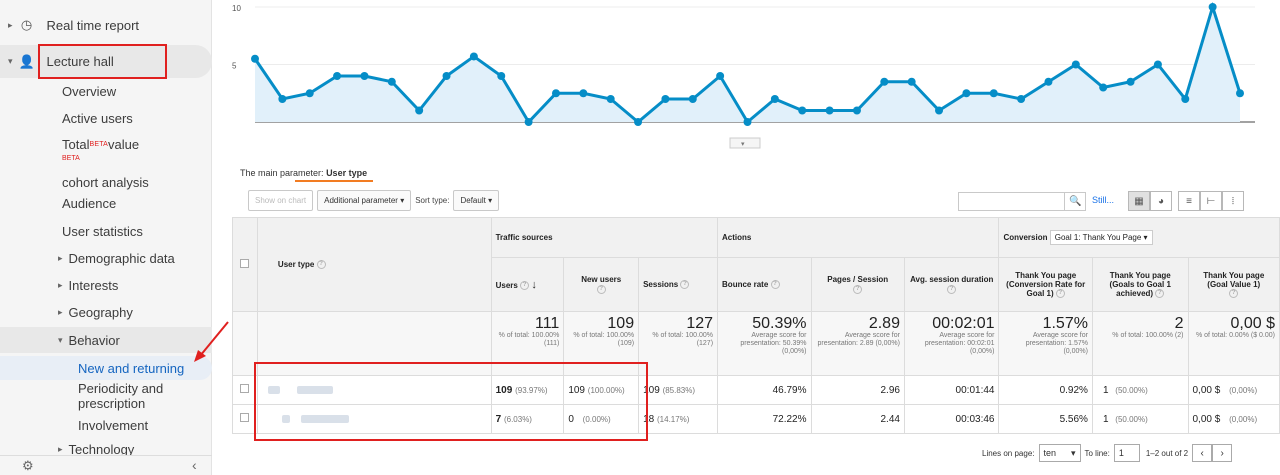  What do you see at coordinates (1101, 237) in the screenshot?
I see `goal-dropdown: Goal 1: Thank You Page ▾` at bounding box center [1101, 237].